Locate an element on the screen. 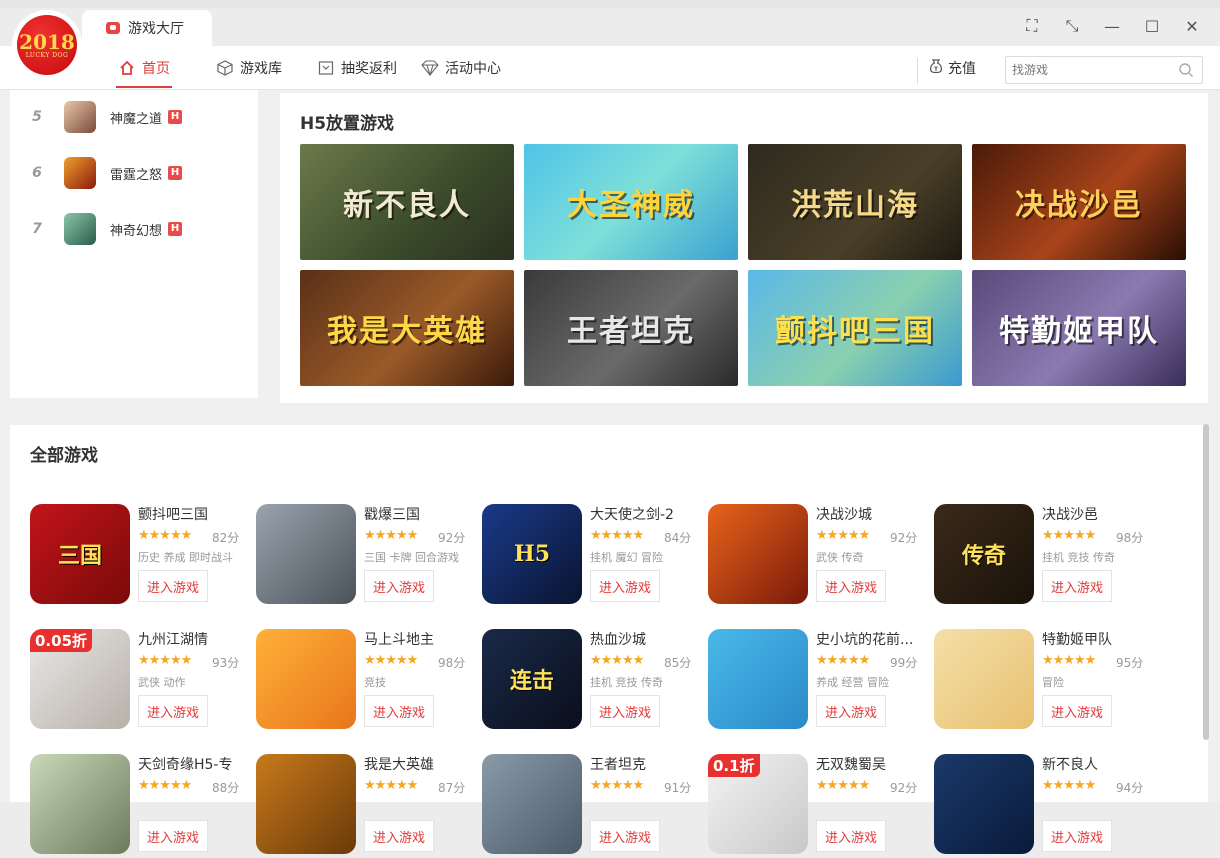 The width and height of the screenshot is (1220, 858). rating-score: 88分 is located at coordinates (226, 788).